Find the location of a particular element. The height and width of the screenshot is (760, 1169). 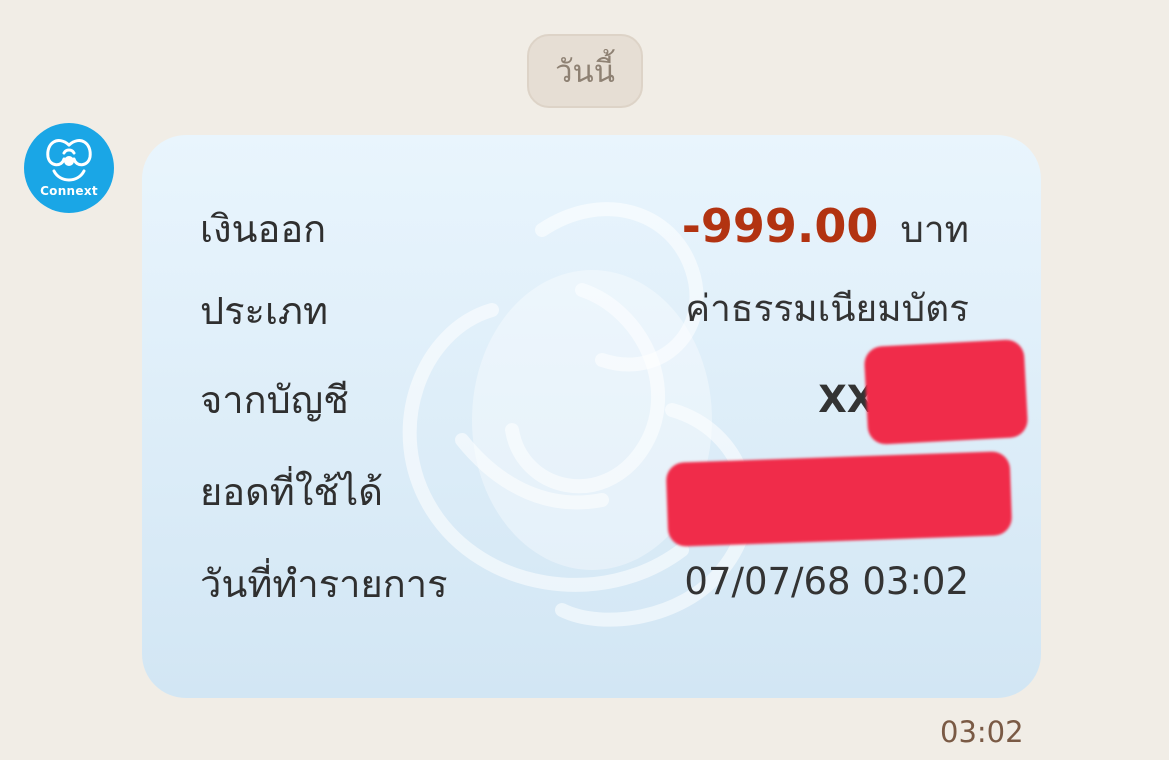

label-transaction-date: วันที่ทำรายการ is located at coordinates (324, 584).